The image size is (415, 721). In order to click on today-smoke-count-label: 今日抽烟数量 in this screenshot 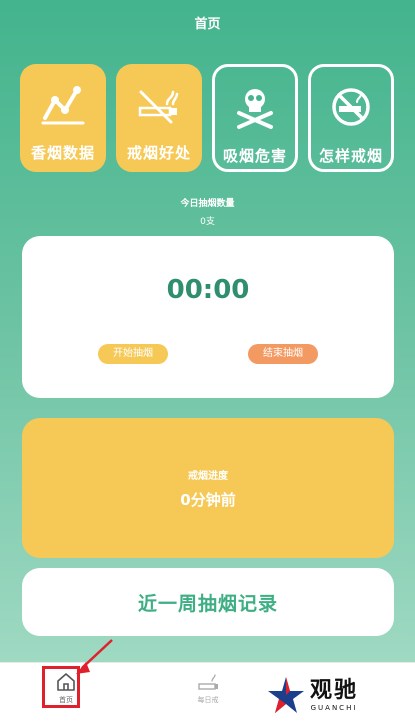, I will do `click(207, 204)`.